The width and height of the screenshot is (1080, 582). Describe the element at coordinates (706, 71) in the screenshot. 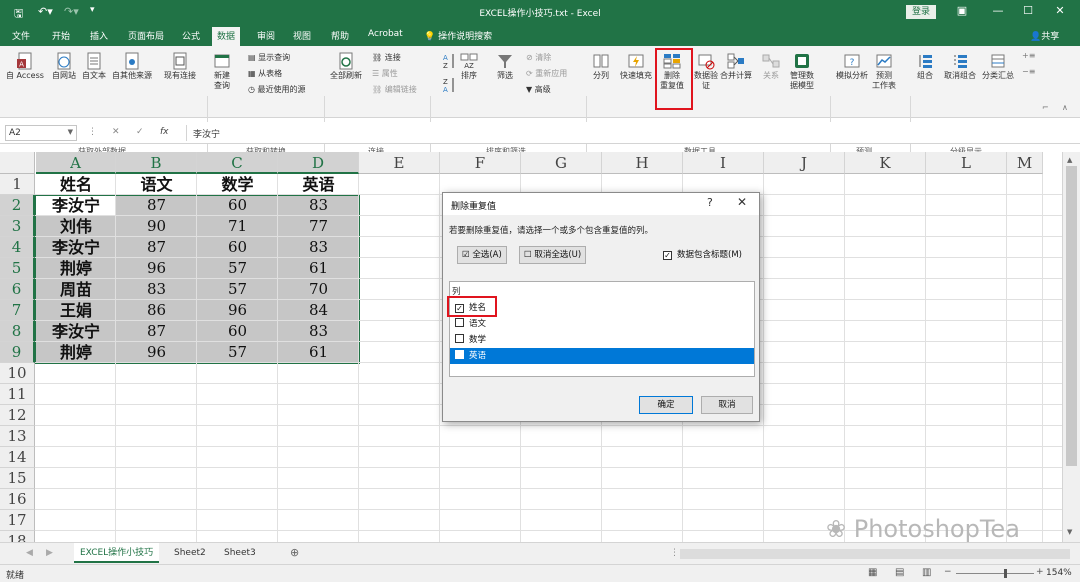

I see `data-validation-button: 数据验证` at that location.